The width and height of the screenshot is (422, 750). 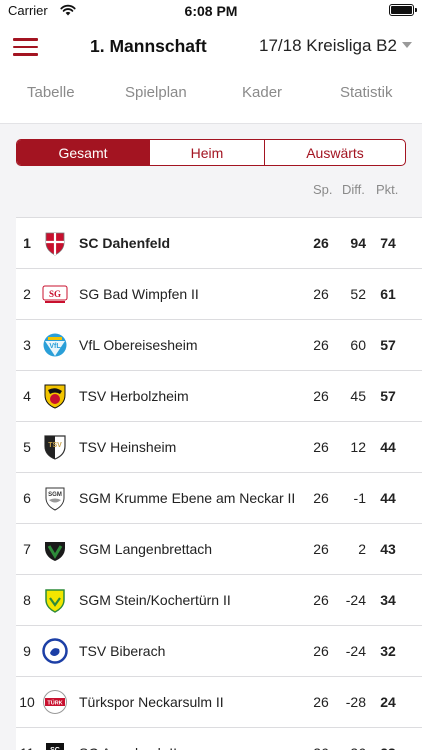 I want to click on goal-difference: 94, so click(x=358, y=243).